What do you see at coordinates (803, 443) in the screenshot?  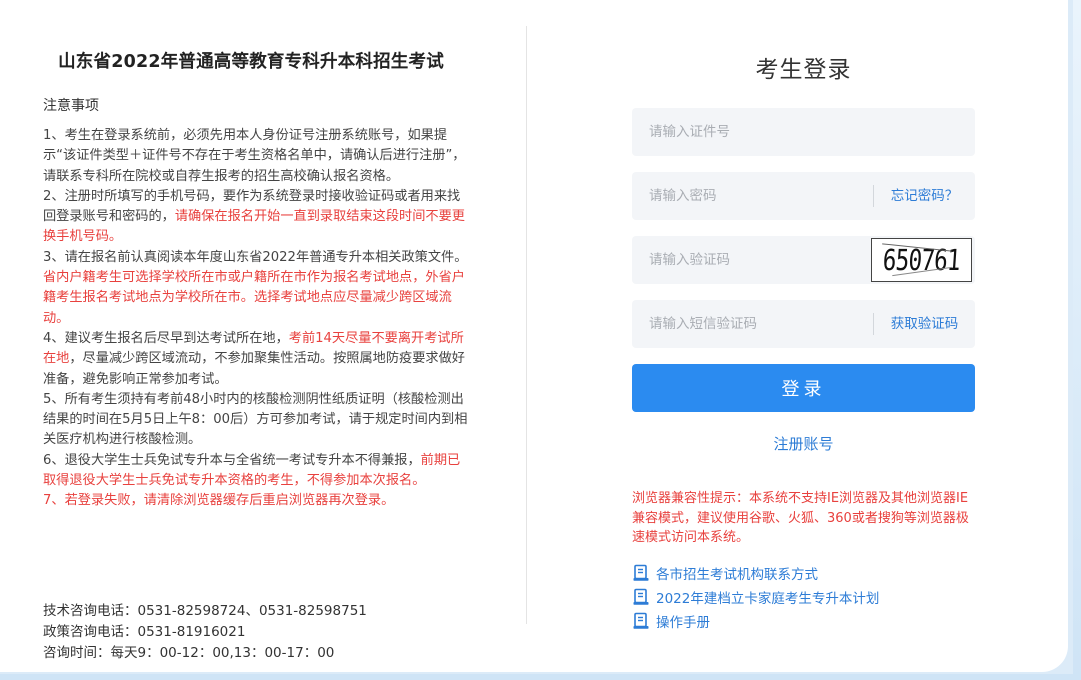 I see `register-link: 注册账号` at bounding box center [803, 443].